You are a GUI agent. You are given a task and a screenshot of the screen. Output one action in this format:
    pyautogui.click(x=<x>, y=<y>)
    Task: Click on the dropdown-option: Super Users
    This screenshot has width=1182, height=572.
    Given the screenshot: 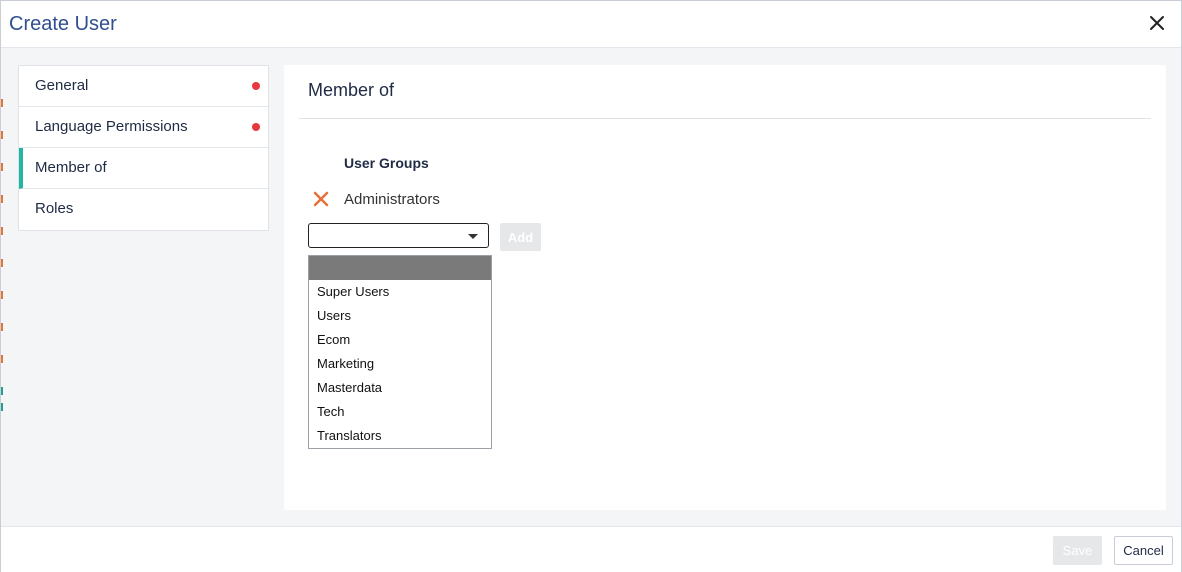 What is the action you would take?
    pyautogui.click(x=400, y=292)
    